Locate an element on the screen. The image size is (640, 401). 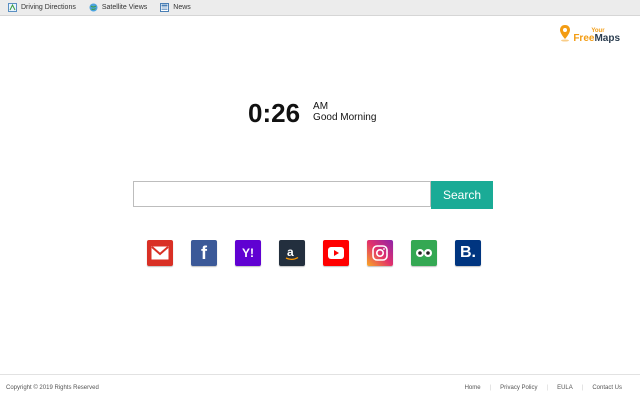
toolbar-item-driving-directions: Driving Directions is located at coordinates (42, 7).